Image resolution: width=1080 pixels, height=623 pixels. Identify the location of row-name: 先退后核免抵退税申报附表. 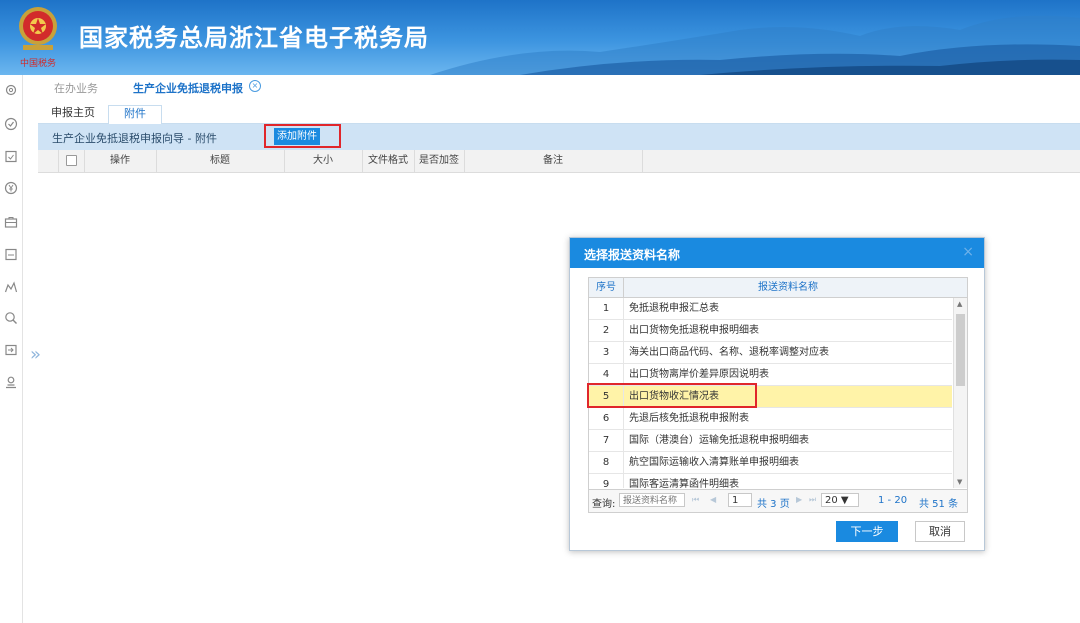
(689, 418).